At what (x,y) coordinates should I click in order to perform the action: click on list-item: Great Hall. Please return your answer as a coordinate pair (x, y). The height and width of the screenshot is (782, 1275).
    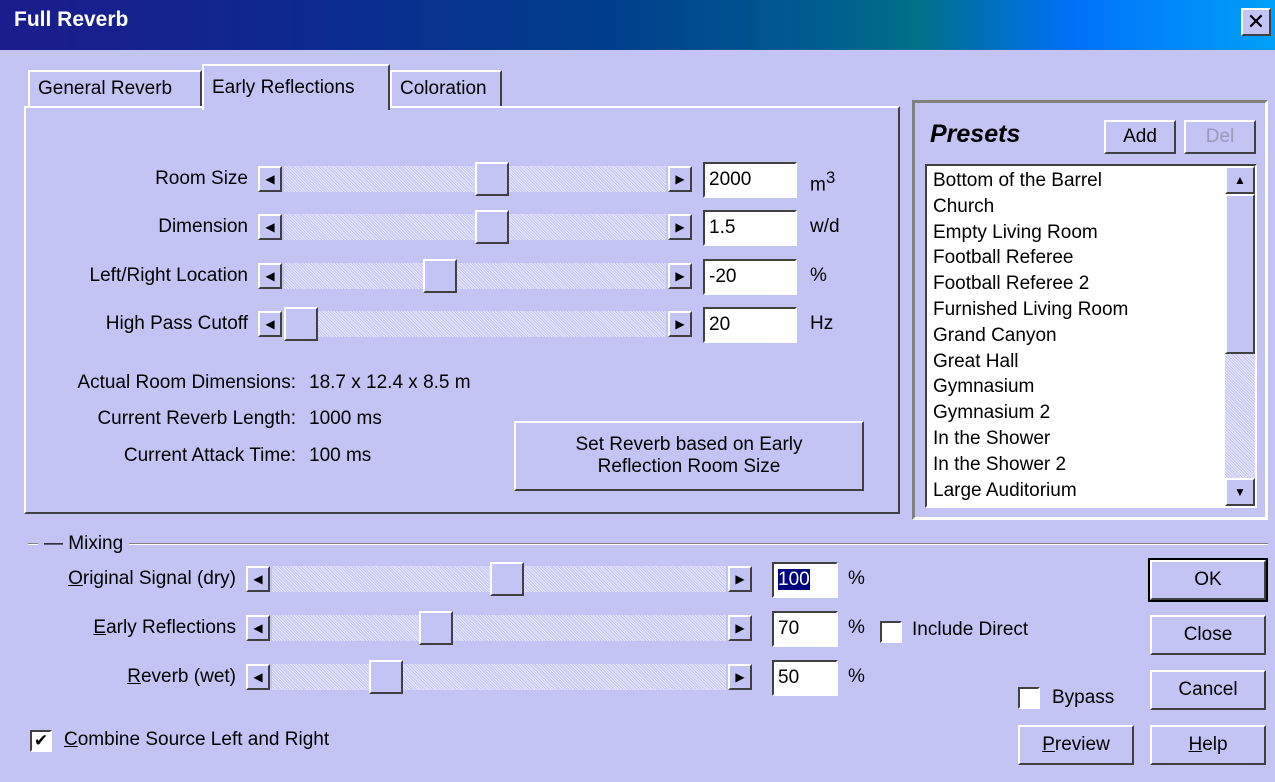
    Looking at the image, I should click on (1030, 362).